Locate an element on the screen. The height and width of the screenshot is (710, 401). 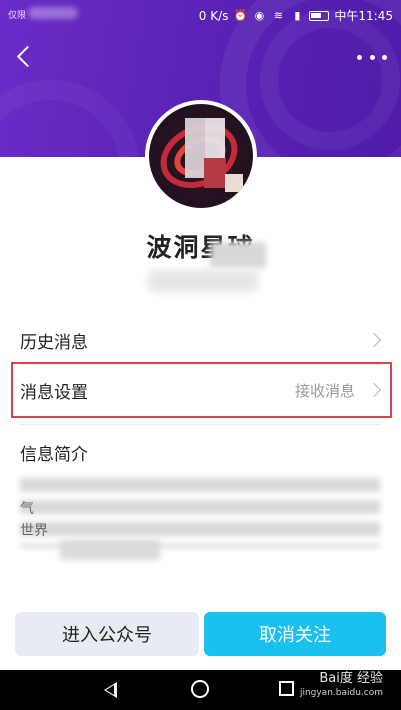
history-messages-label: 历史消息 is located at coordinates (54, 342).